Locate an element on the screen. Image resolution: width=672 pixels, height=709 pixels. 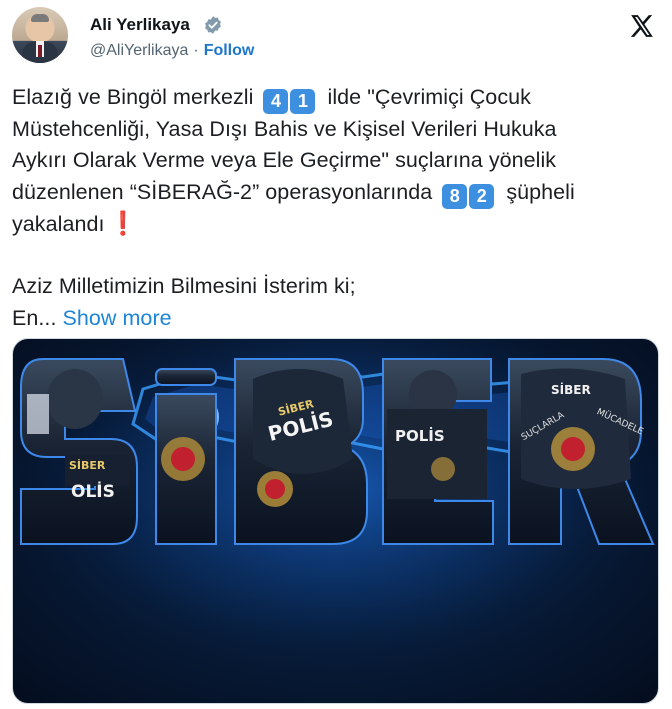
avatar-tie is located at coordinates (40, 51).